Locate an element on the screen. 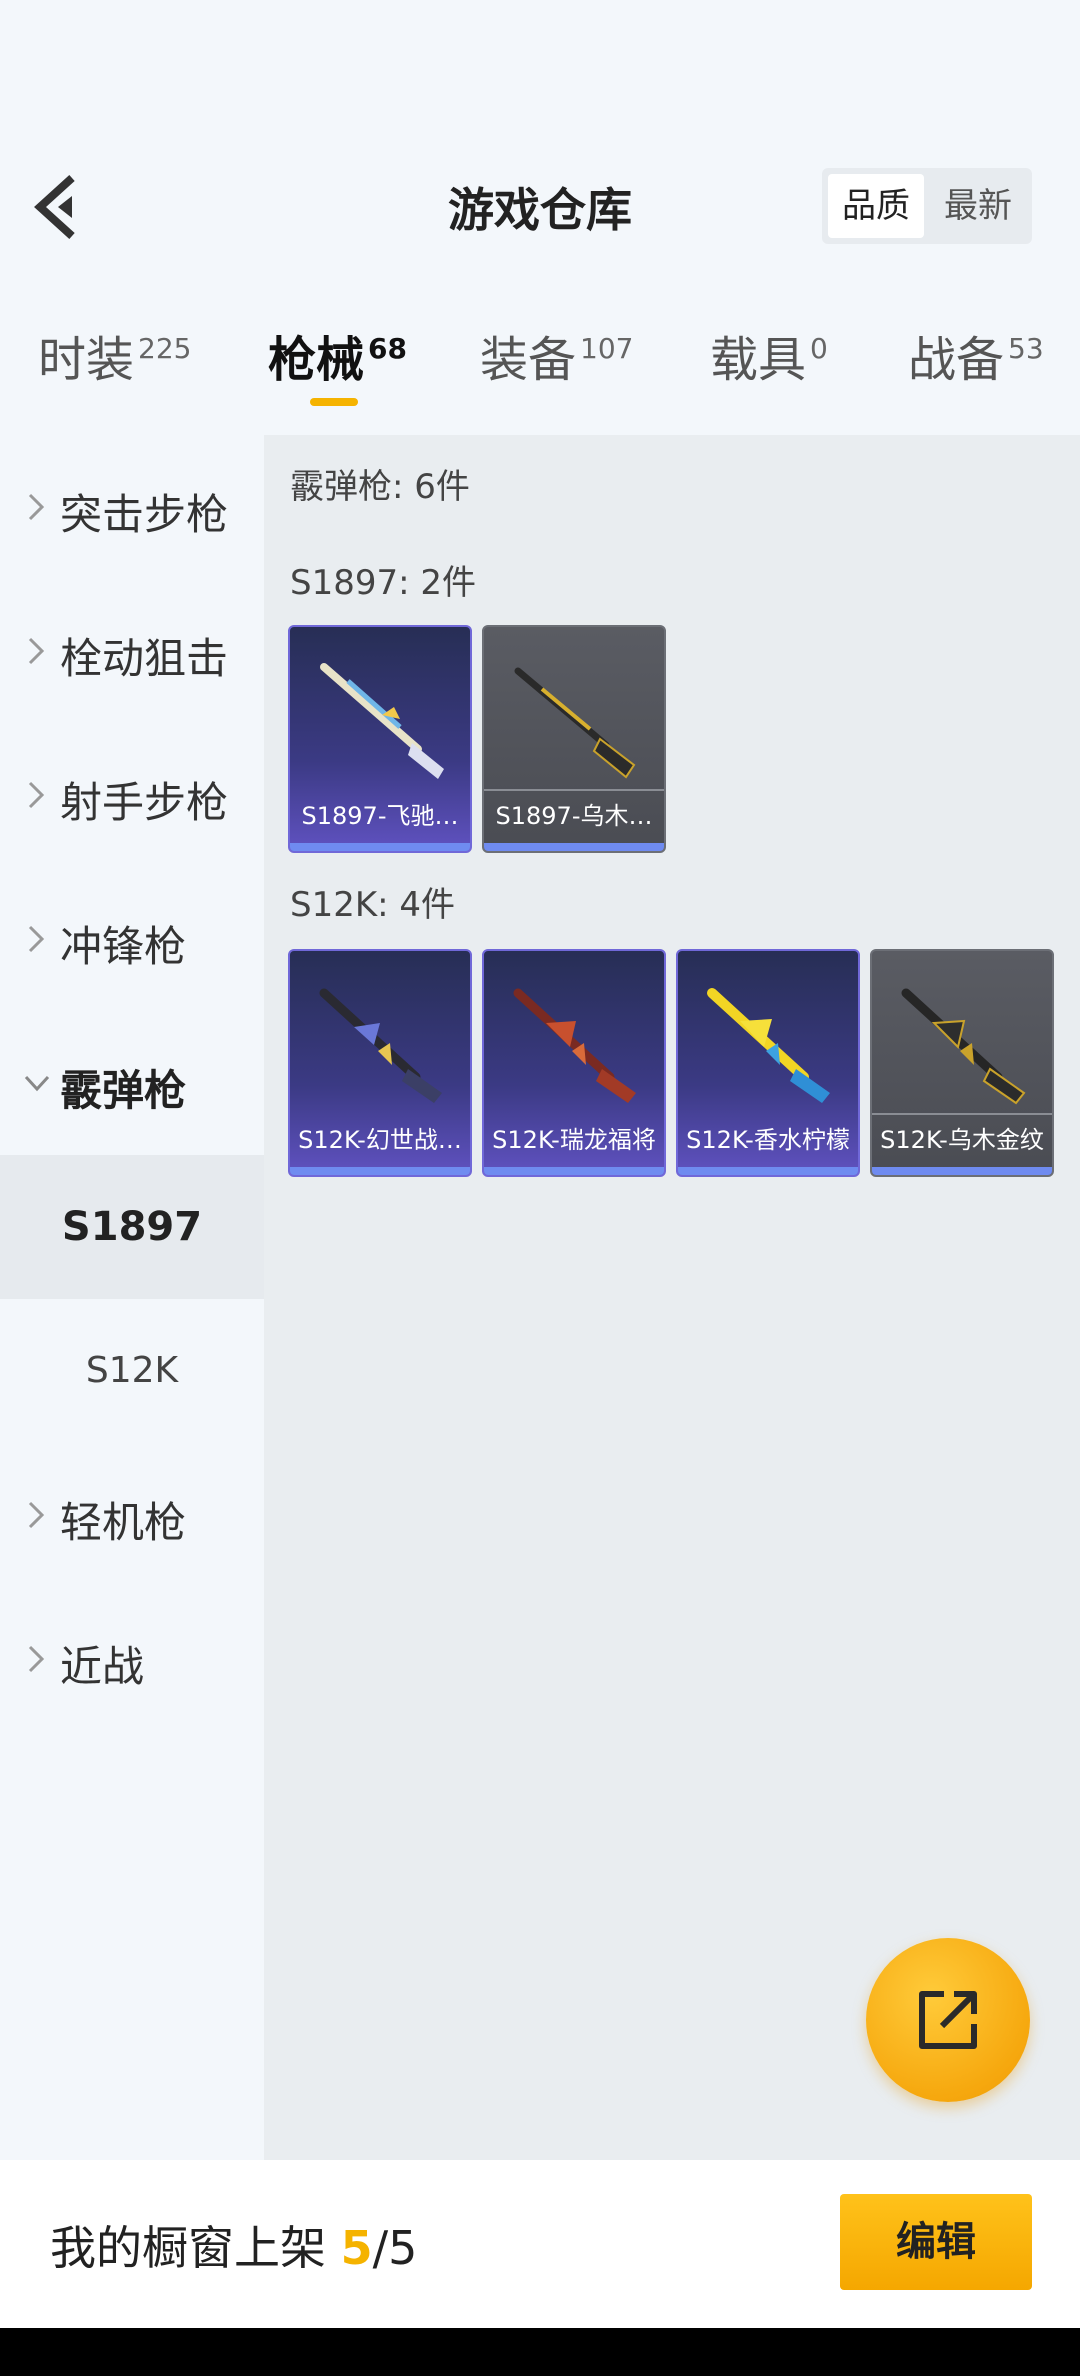  tab-firearms: 枪械 68 is located at coordinates (337, 355).